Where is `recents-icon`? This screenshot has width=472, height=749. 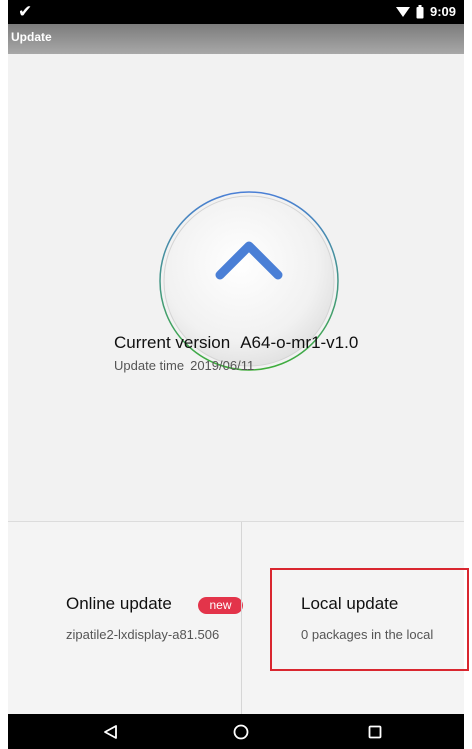
recents-icon is located at coordinates (375, 732).